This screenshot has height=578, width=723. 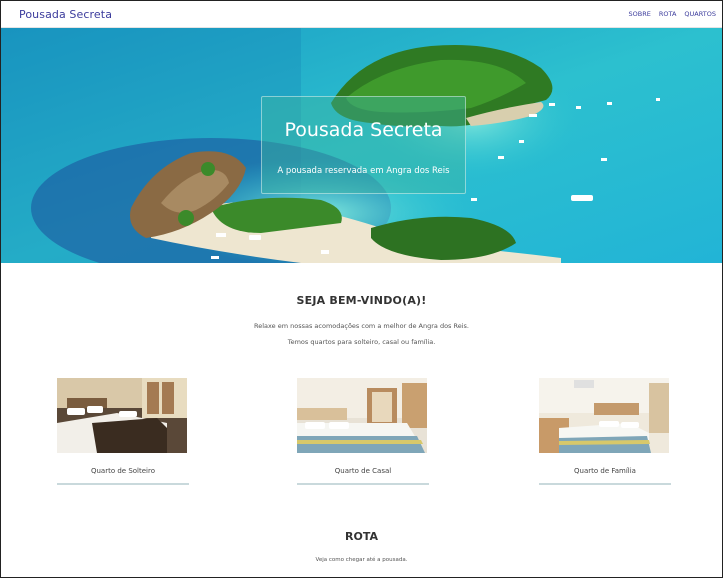 What do you see at coordinates (363, 130) in the screenshot?
I see `hero-title: Pousada Secreta` at bounding box center [363, 130].